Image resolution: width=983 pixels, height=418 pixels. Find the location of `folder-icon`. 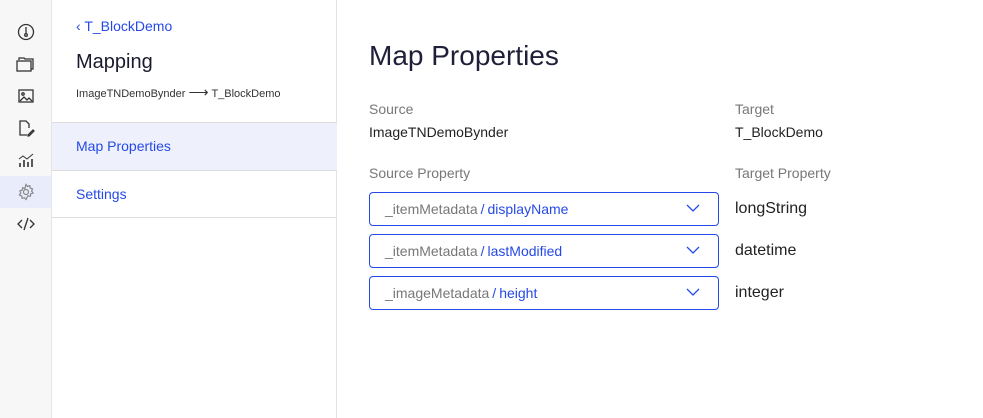

folder-icon is located at coordinates (25, 64).